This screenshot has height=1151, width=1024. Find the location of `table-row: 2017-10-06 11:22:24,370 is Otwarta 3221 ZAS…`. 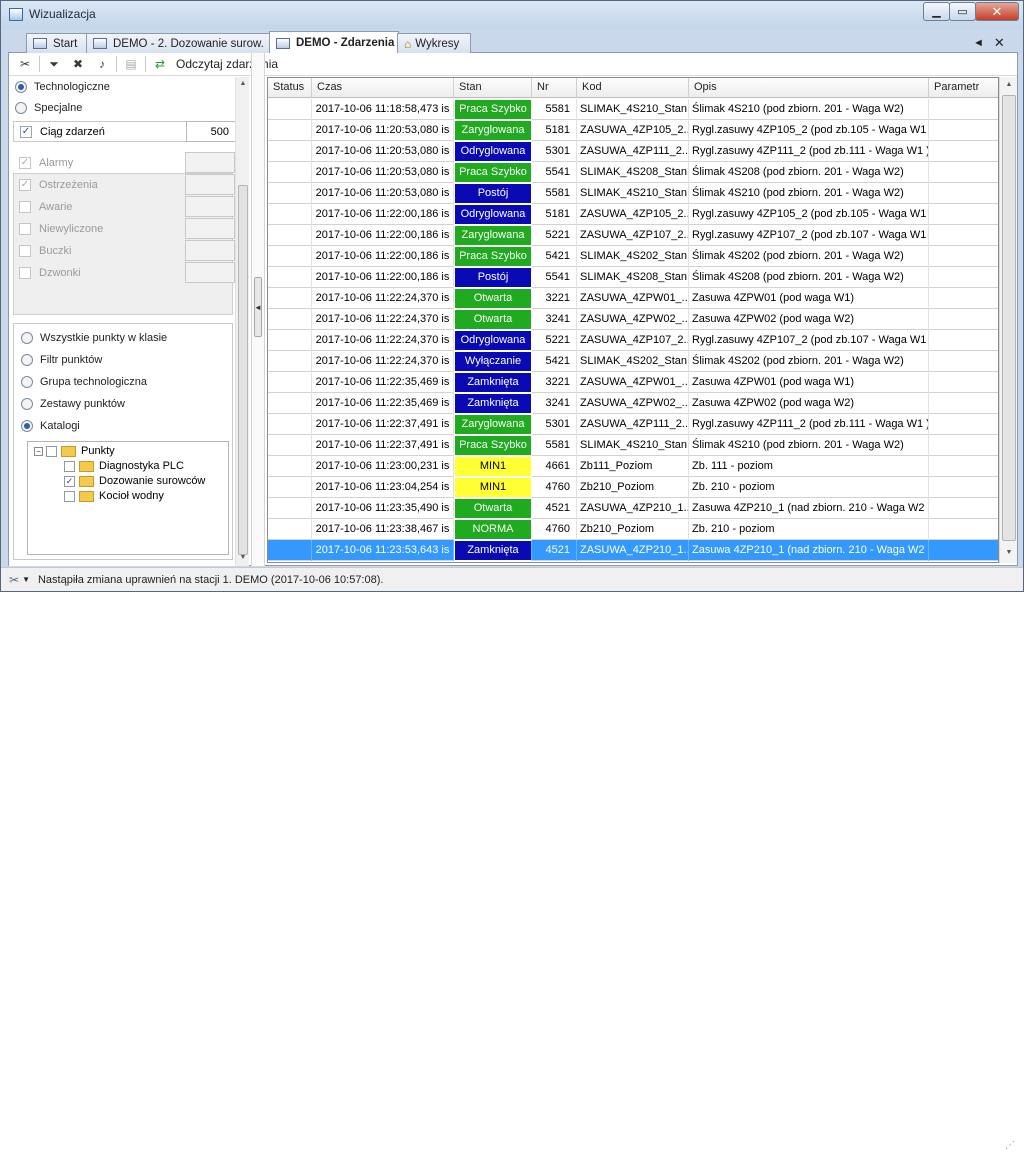

table-row: 2017-10-06 11:22:24,370 is Otwarta 3221 ZAS… is located at coordinates (633, 298).